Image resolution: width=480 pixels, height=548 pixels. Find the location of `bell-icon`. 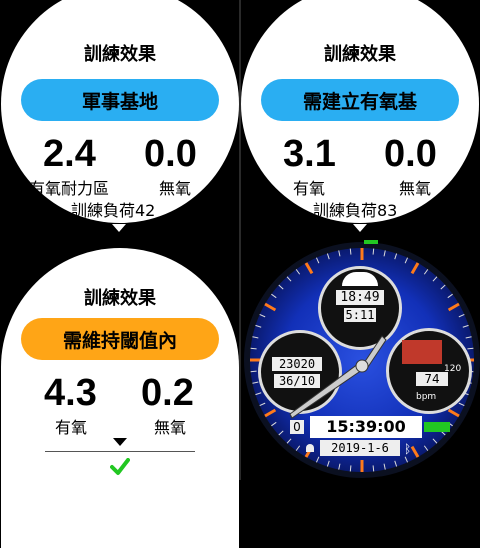

bell-icon is located at coordinates (310, 448).